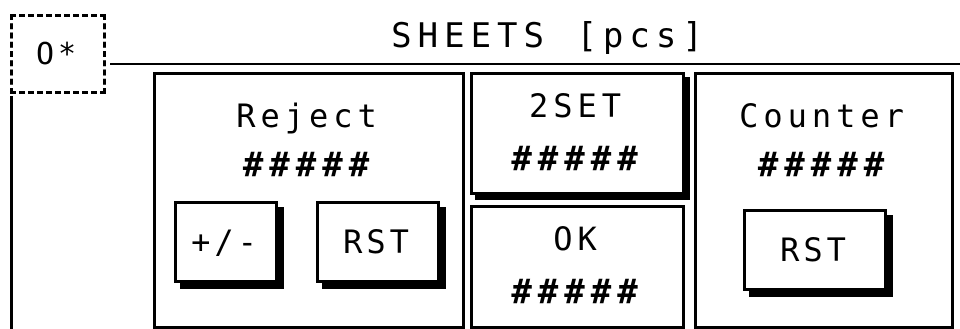 The height and width of the screenshot is (329, 960). Describe the element at coordinates (535, 64) in the screenshot. I see `header-divider` at that location.